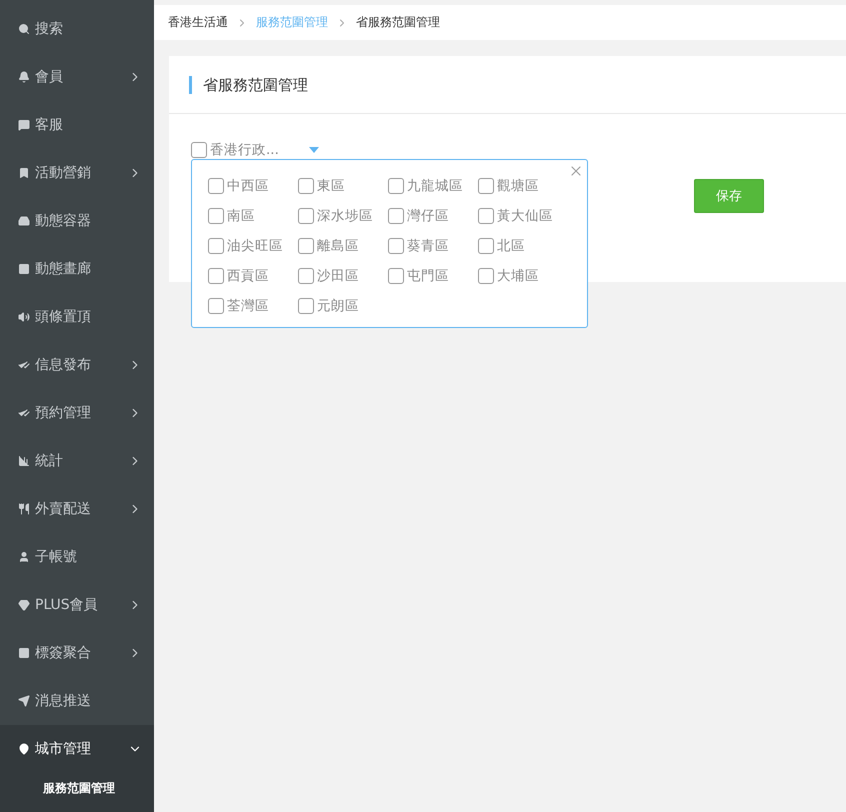 The width and height of the screenshot is (846, 812). Describe the element at coordinates (523, 186) in the screenshot. I see `district-checkbox: 觀塘區` at that location.